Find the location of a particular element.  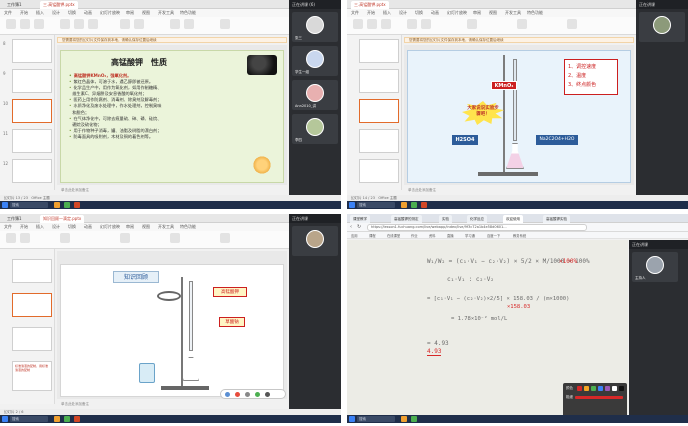

browser-tab: 高锰酸钾的测定 is located at coordinates (406, 219).